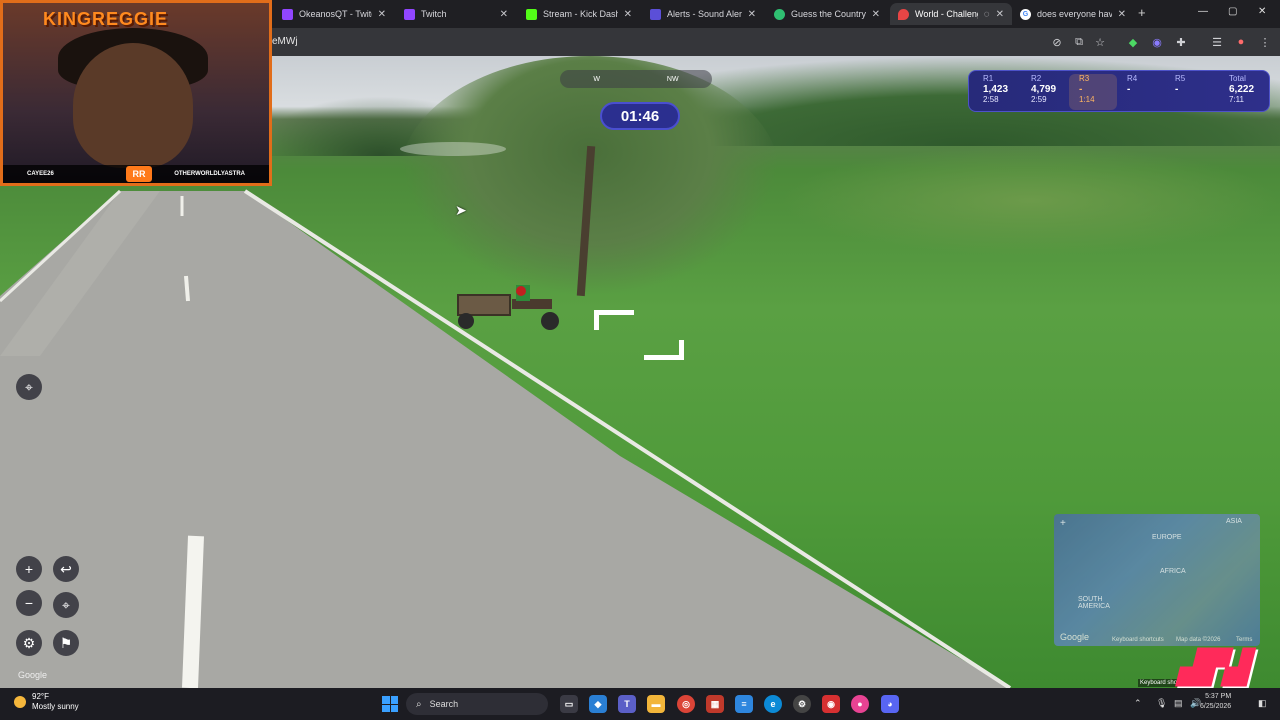 The height and width of the screenshot is (720, 1280). Describe the element at coordinates (655, 14) in the screenshot. I see `sound-alerts-icon` at that location.